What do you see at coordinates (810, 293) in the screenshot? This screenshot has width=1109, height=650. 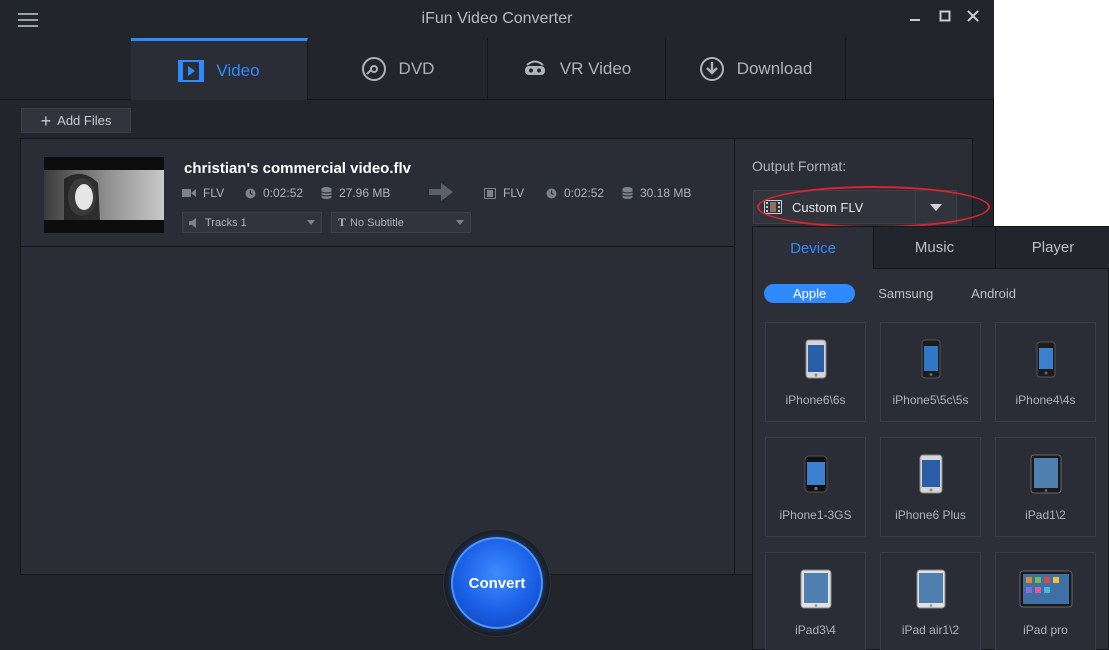 I see `brand-apple: Apple` at bounding box center [810, 293].